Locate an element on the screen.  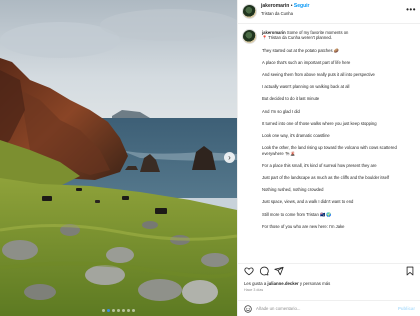
caption-paragraph: But decided to do it last minute is located at coordinates (291, 99).